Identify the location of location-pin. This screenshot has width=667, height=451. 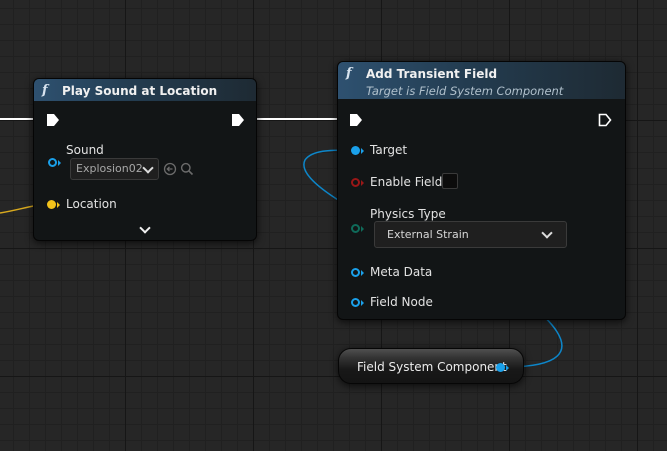
(51, 204).